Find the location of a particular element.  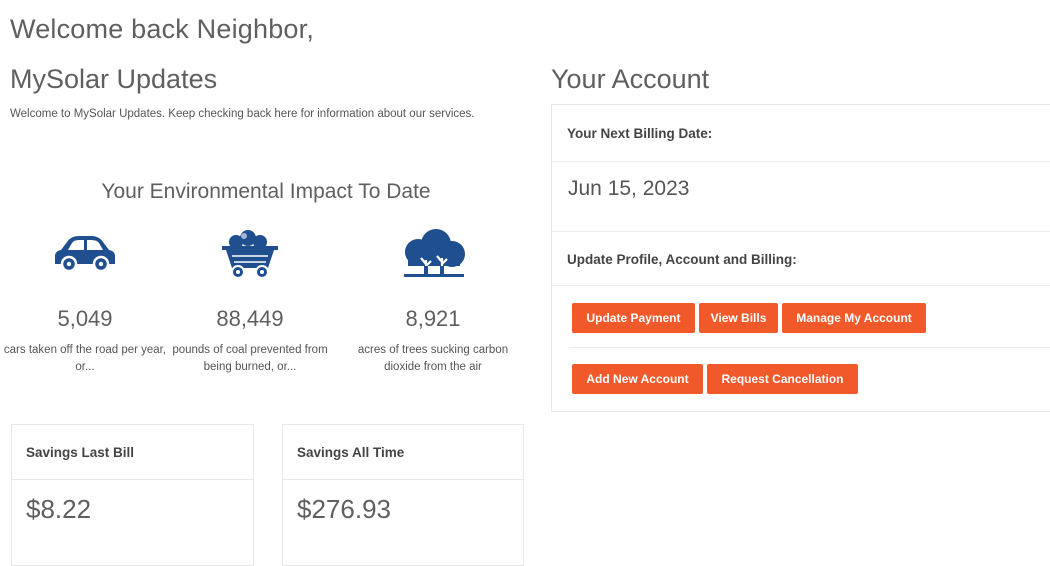

account-title: Your Account is located at coordinates (630, 79).